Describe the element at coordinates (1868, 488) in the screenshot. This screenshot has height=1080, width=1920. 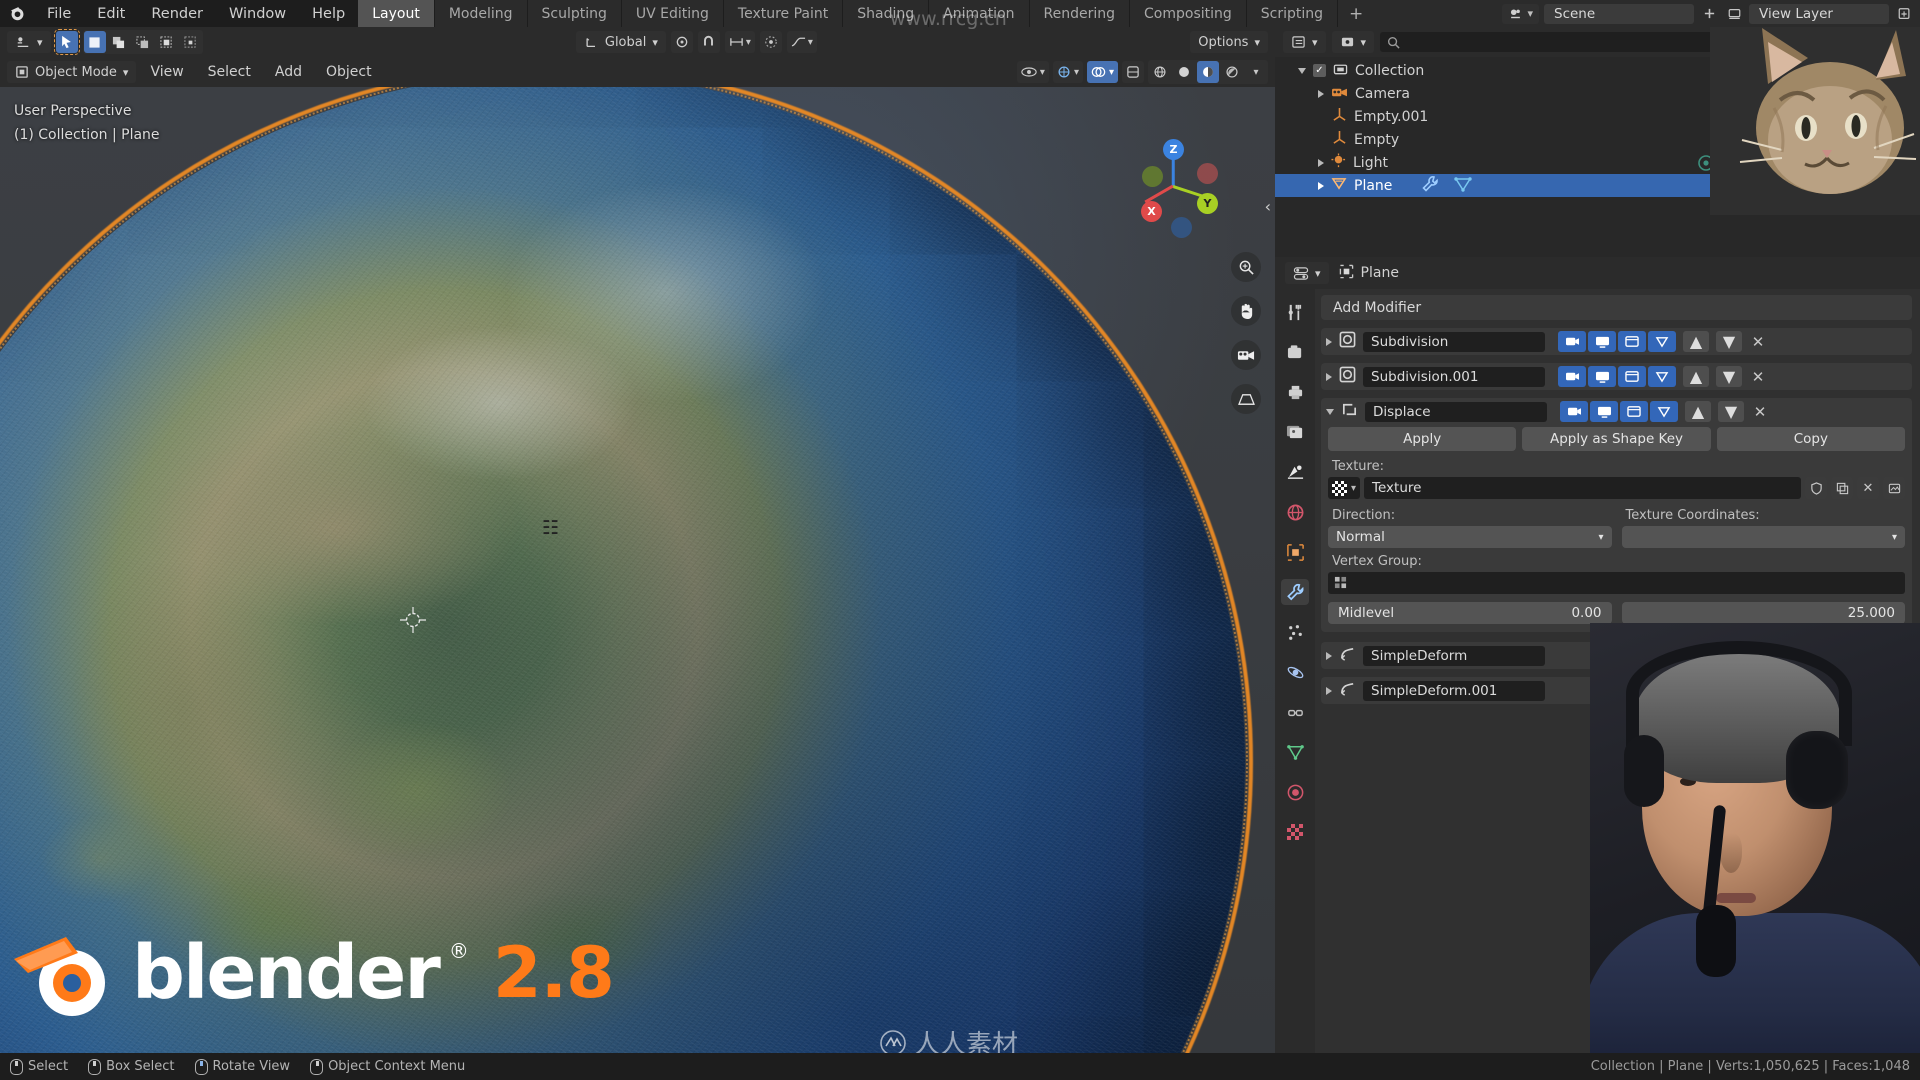
I see `unlink-x-icon: ✕` at that location.